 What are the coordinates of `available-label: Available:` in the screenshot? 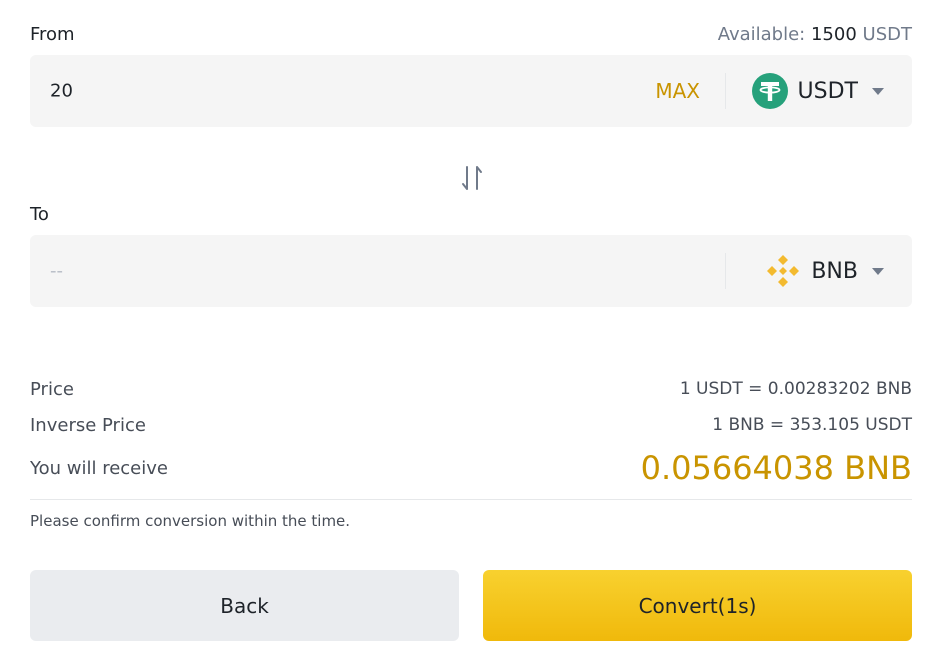 It's located at (761, 34).